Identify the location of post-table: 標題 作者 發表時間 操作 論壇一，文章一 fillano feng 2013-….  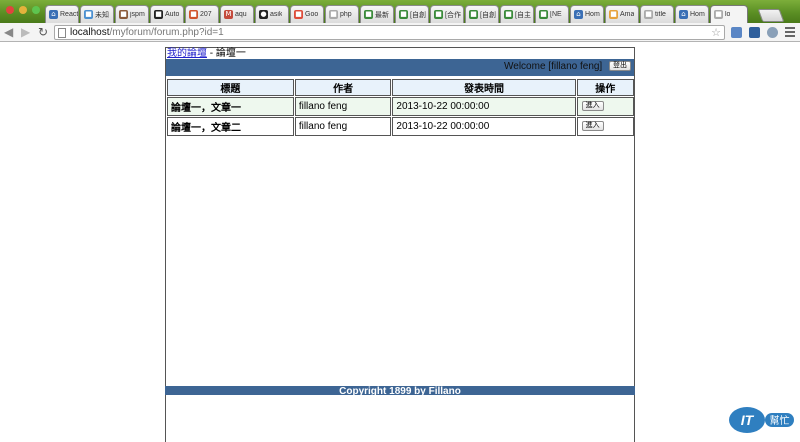
(400, 107).